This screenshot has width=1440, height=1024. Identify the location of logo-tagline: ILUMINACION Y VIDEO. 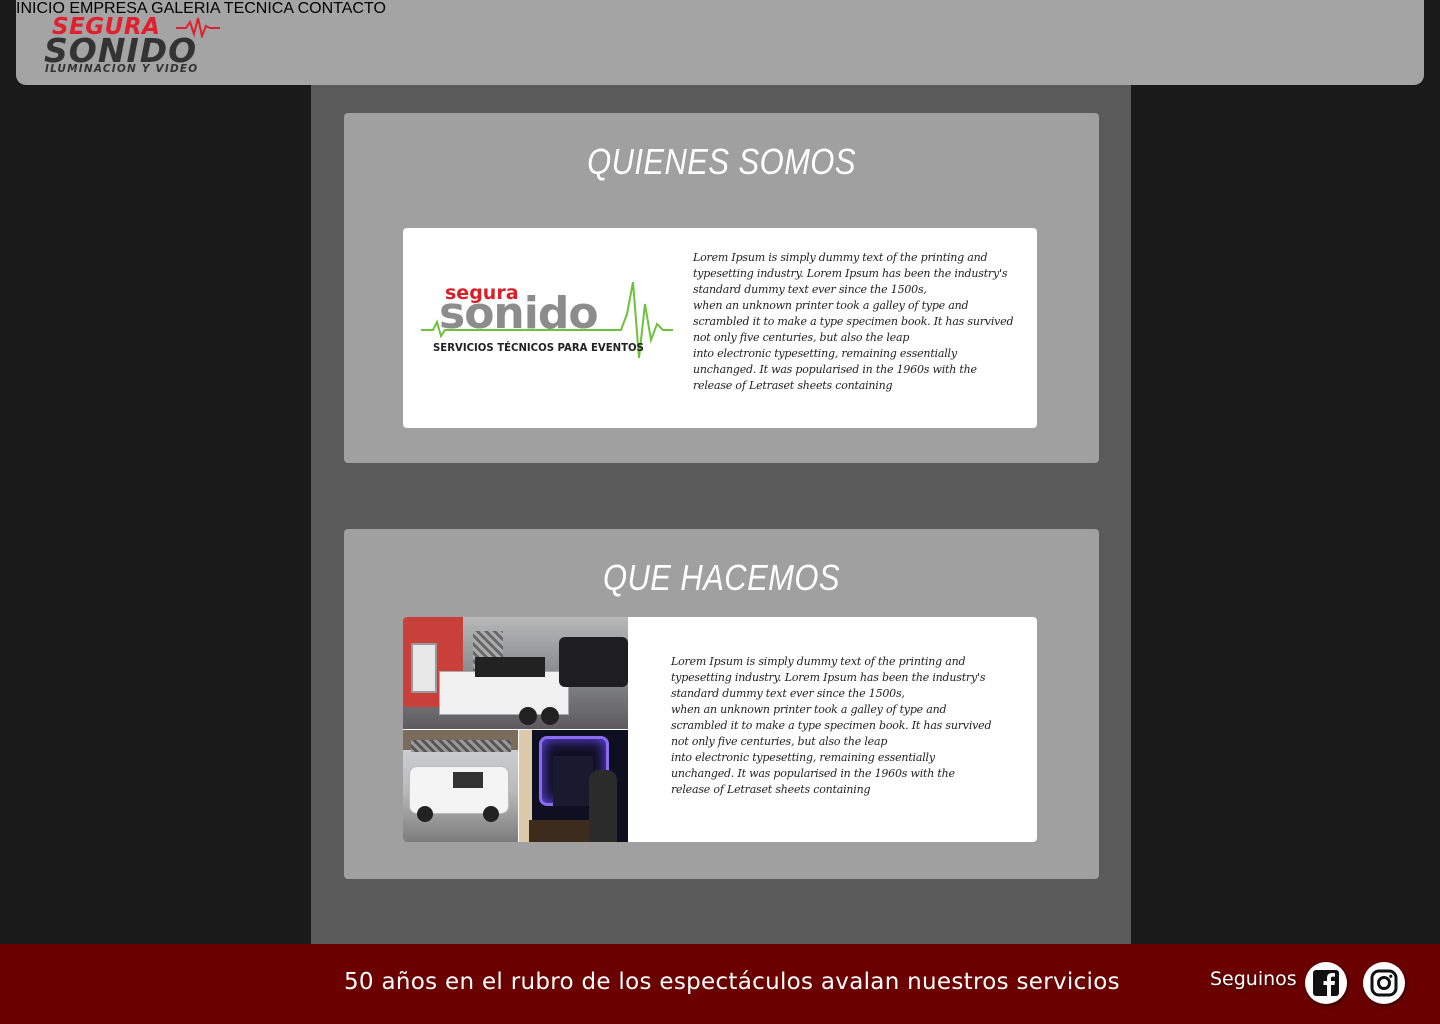
(122, 69).